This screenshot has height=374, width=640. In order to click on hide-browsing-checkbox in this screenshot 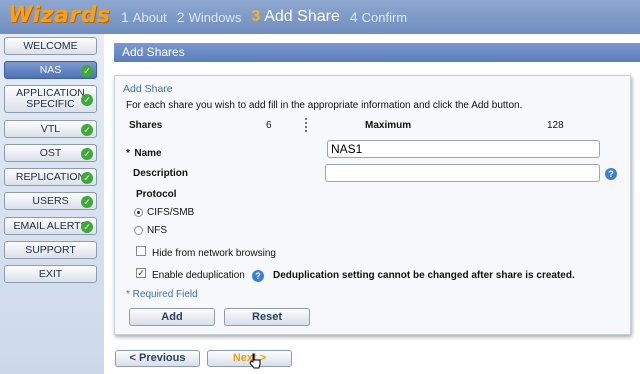, I will do `click(141, 251)`.